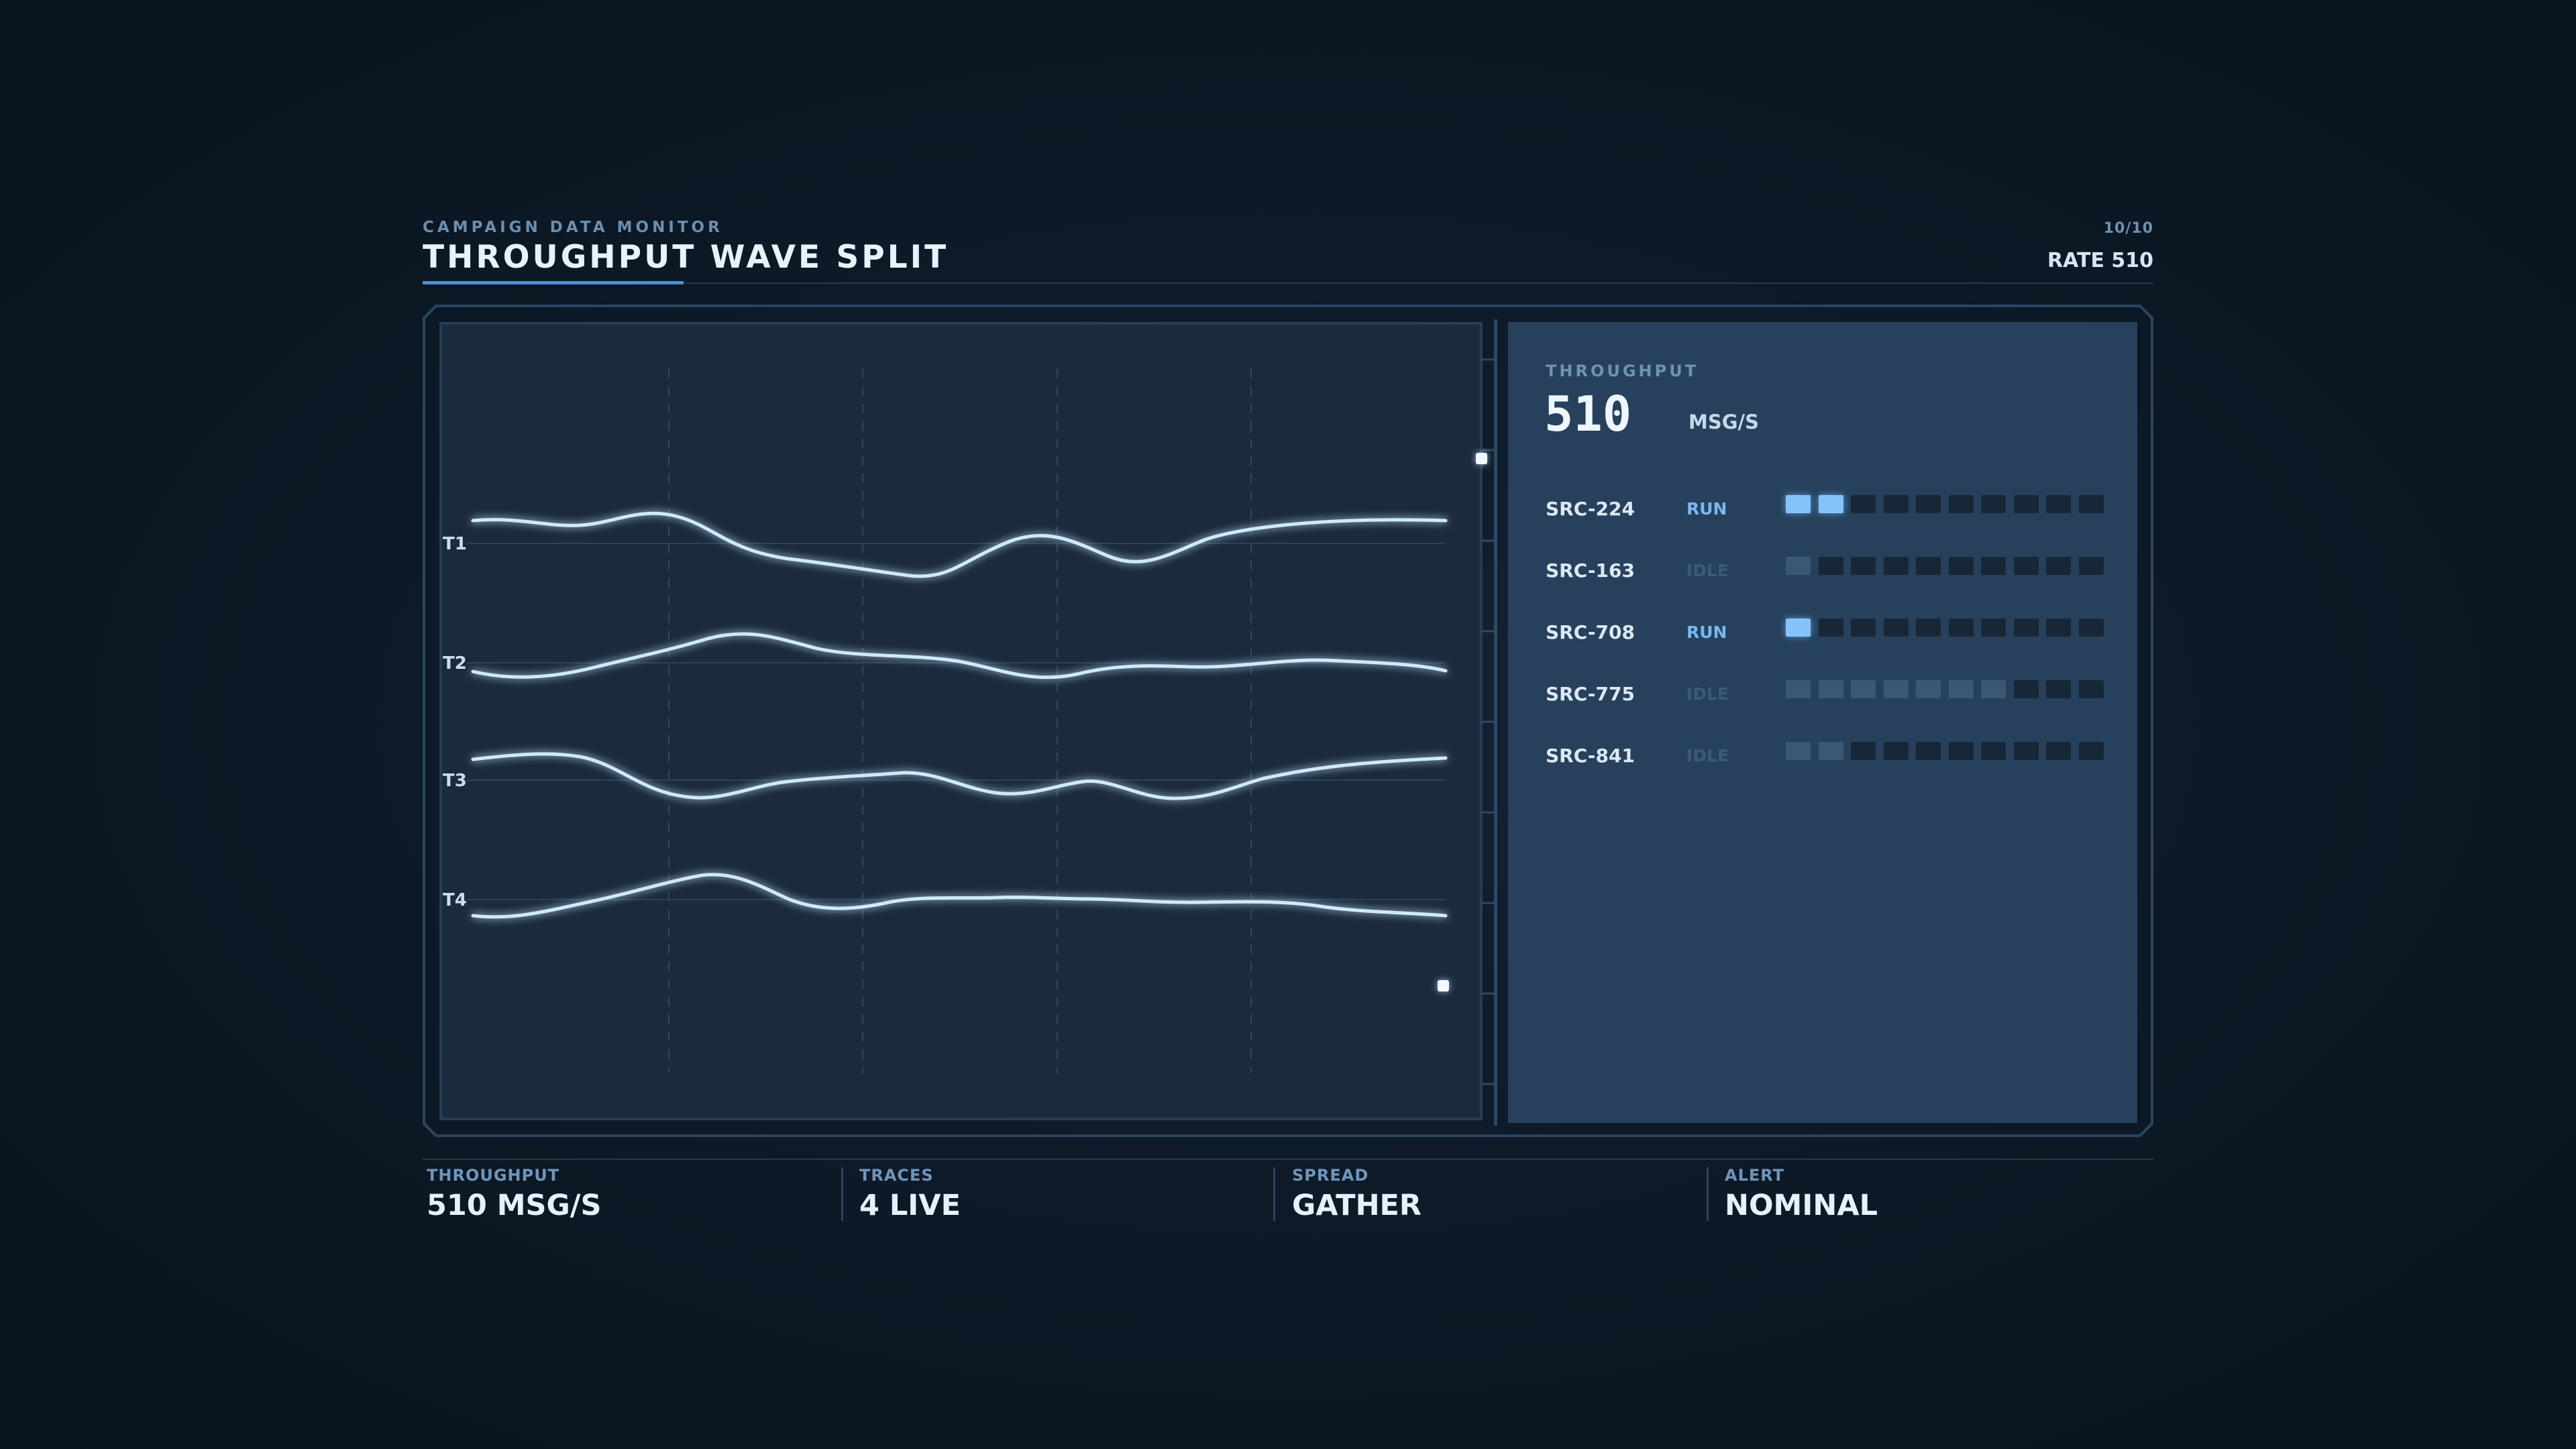 The height and width of the screenshot is (1449, 2576). I want to click on source-id: SRC-708, so click(1590, 632).